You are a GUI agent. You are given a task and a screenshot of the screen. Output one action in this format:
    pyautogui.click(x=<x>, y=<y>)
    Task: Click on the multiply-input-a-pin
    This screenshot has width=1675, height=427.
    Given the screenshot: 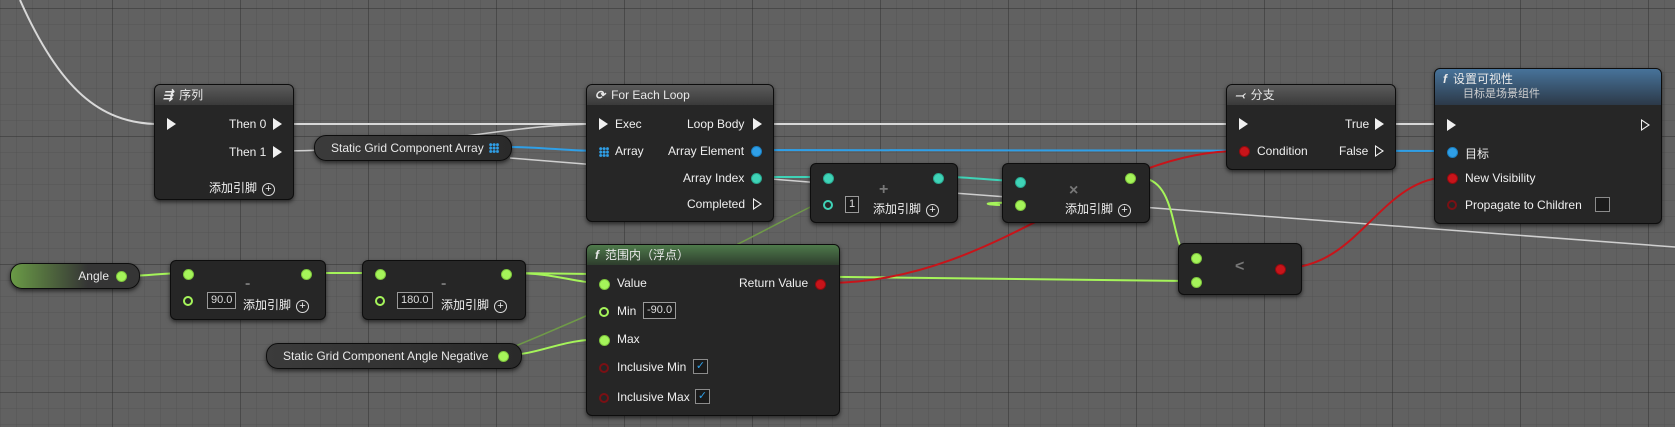 What is the action you would take?
    pyautogui.click(x=1020, y=182)
    